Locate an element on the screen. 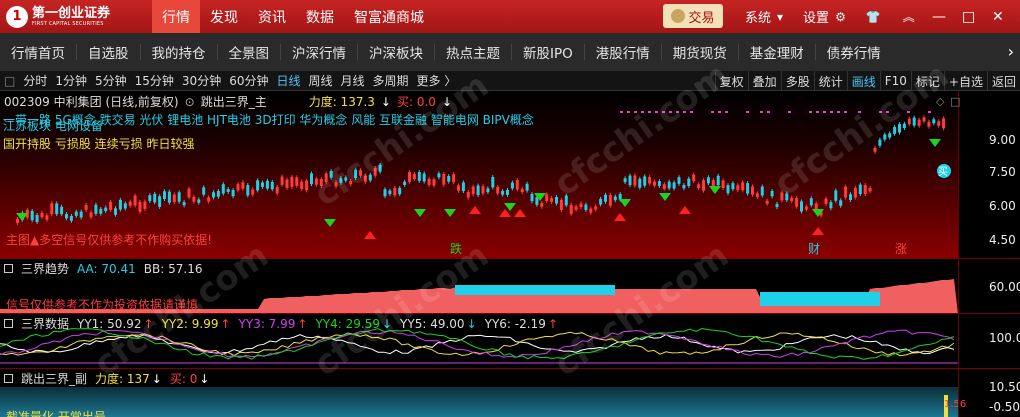 The image size is (1020, 417). trend-bb: BB: 57.16 is located at coordinates (173, 268).